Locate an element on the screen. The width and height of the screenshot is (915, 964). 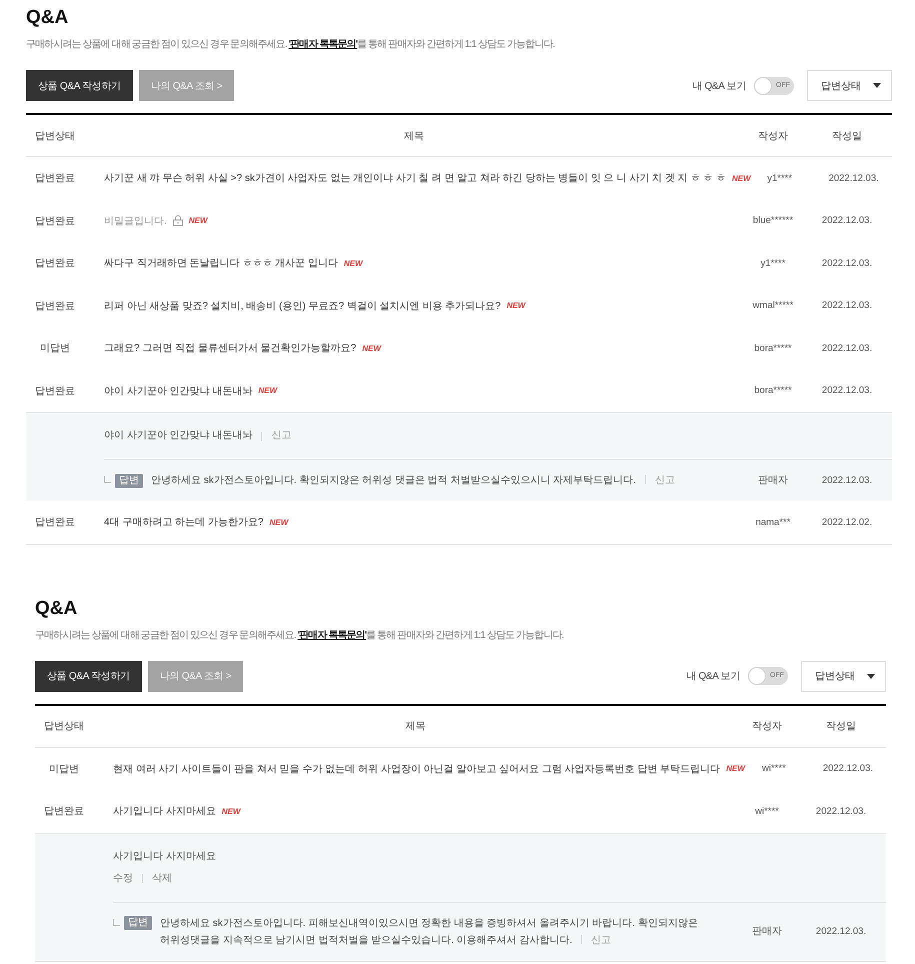
author-text: wmal***** is located at coordinates (773, 306).